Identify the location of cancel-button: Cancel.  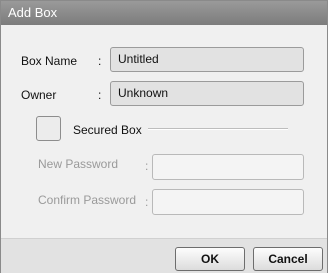
(288, 259).